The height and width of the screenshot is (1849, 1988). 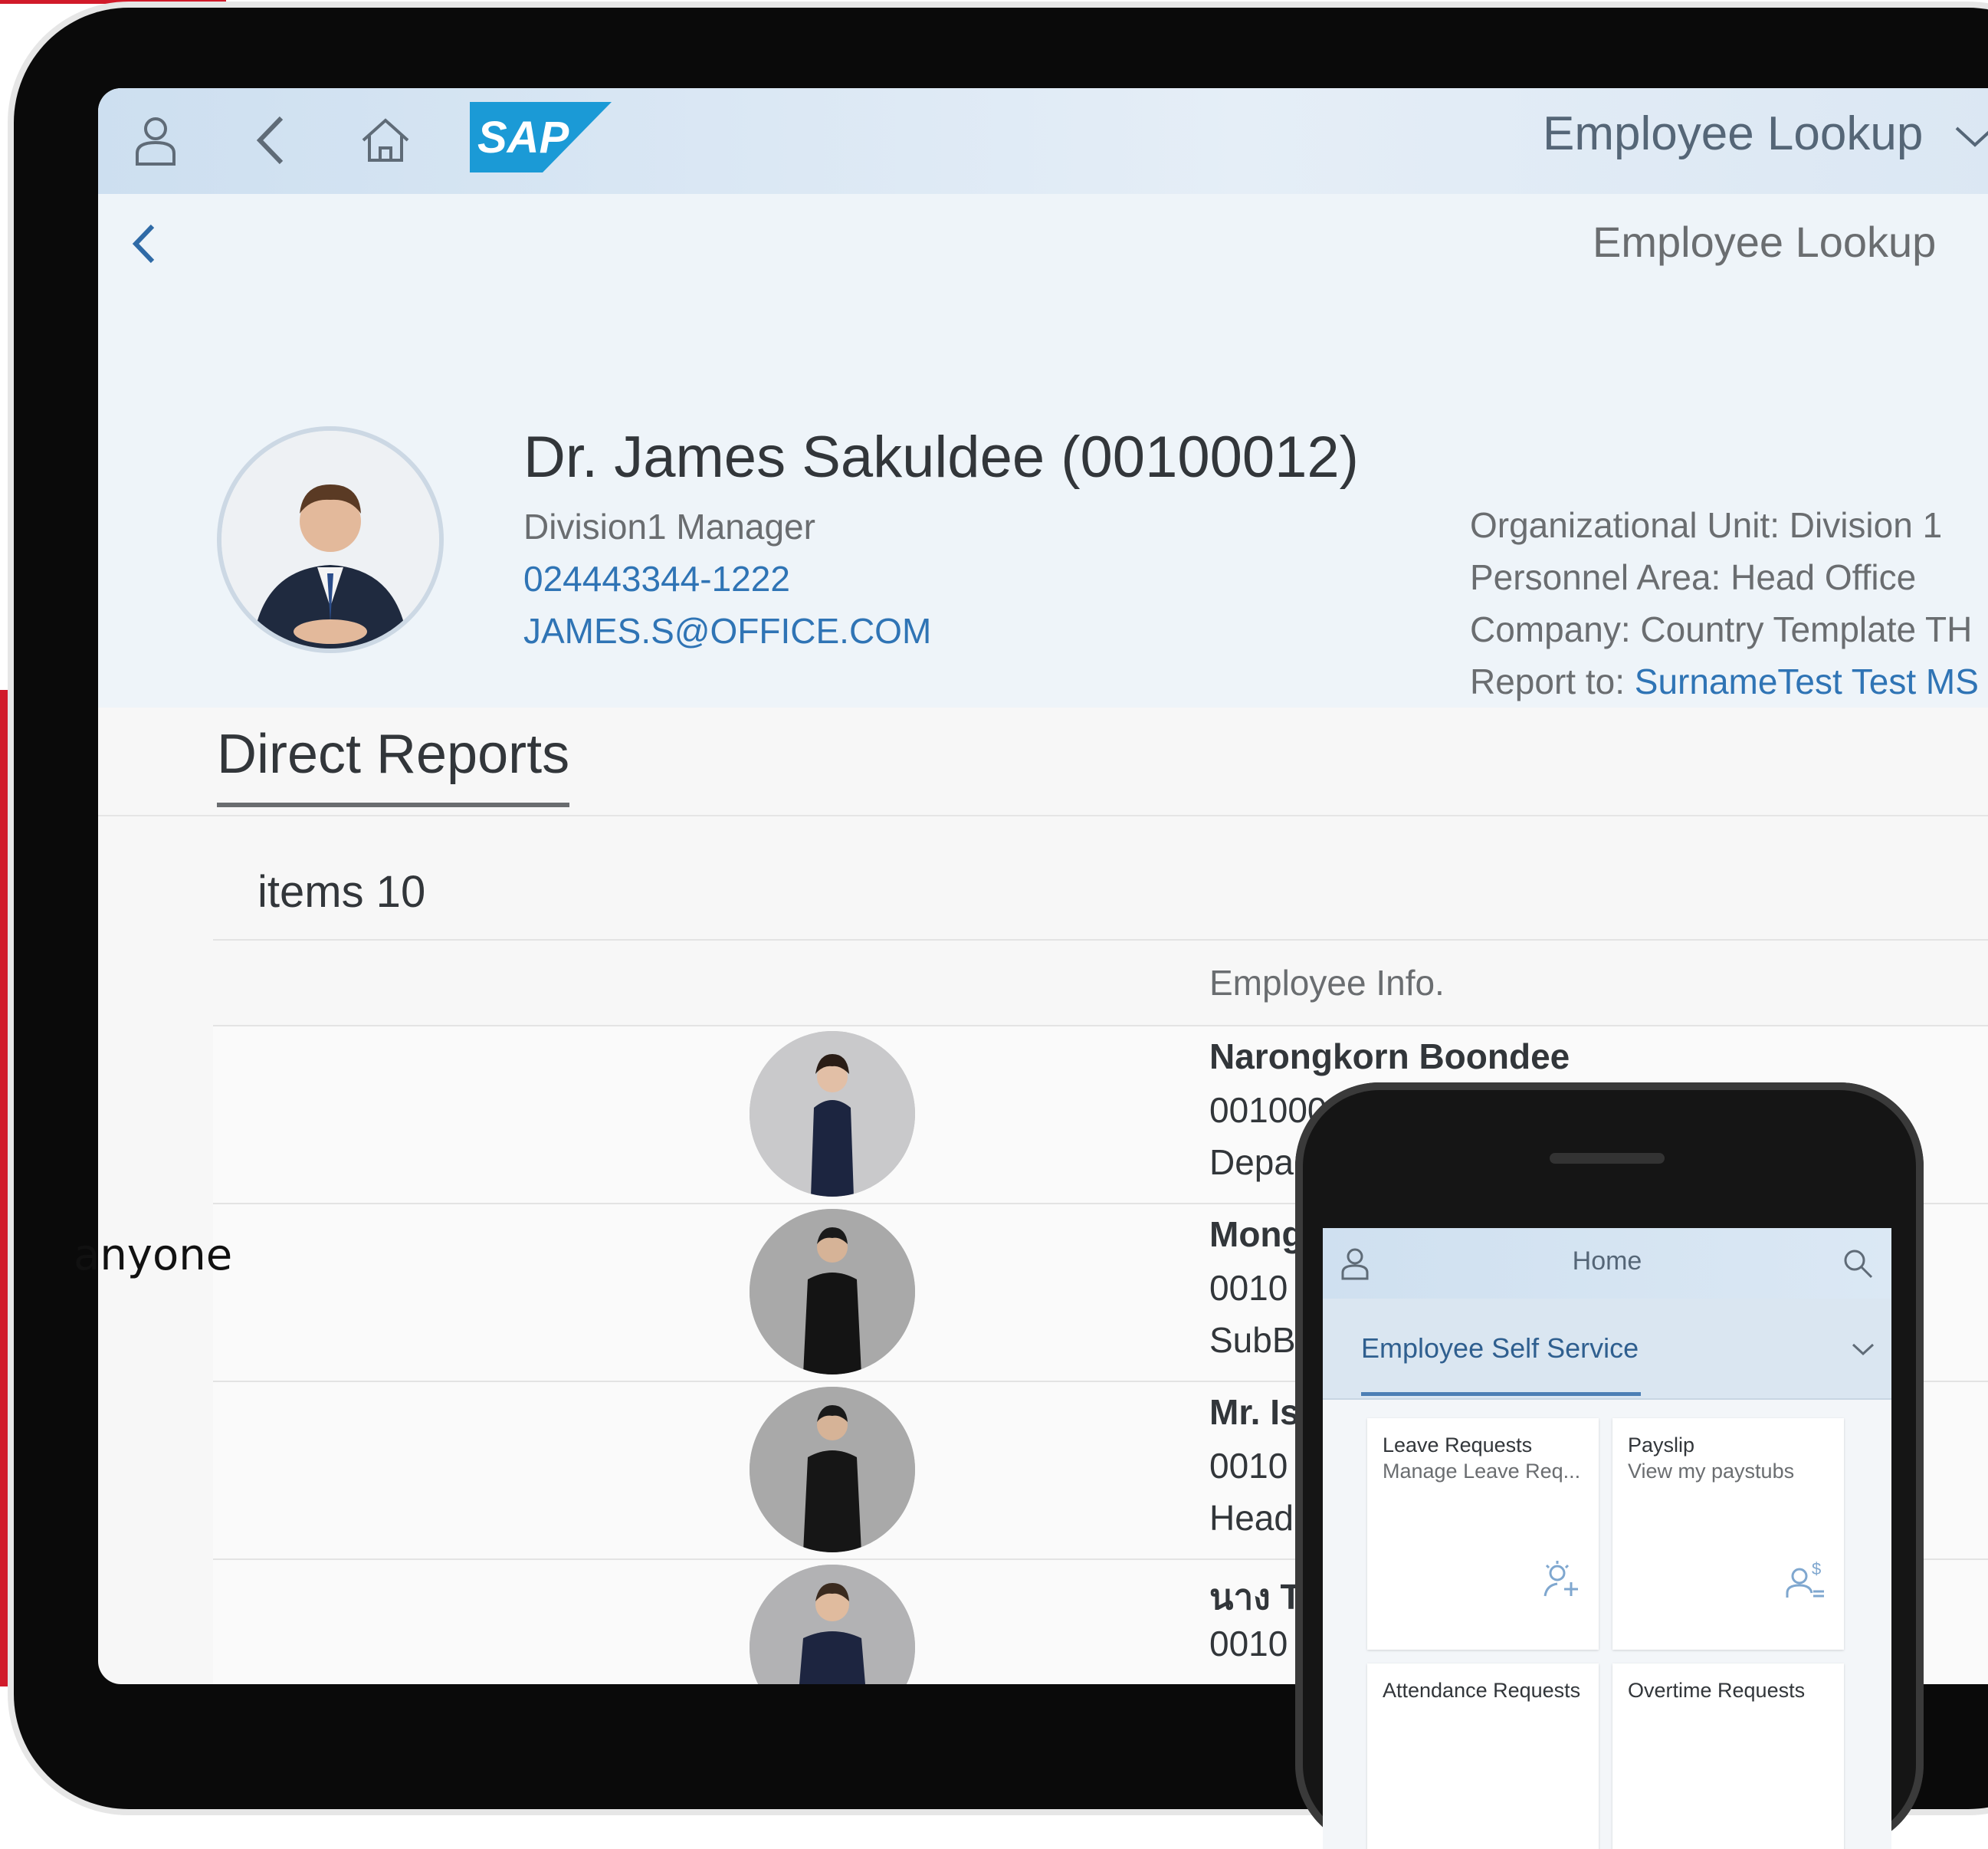 What do you see at coordinates (1389, 1056) in the screenshot?
I see `row-employee-name: Narongkorn Boondee` at bounding box center [1389, 1056].